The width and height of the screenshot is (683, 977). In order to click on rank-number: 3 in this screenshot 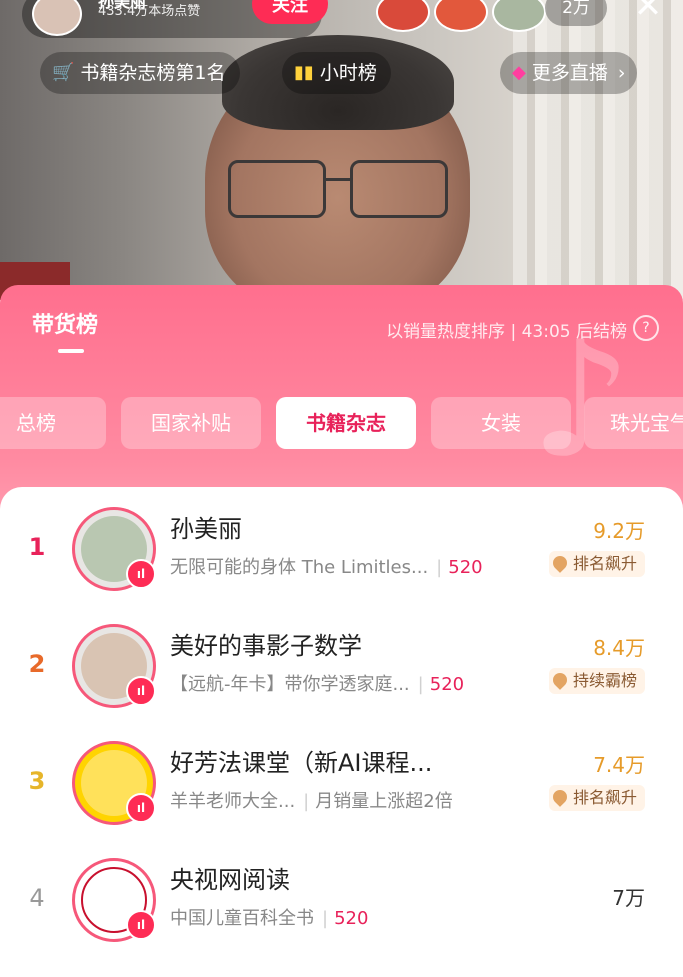, I will do `click(37, 781)`.